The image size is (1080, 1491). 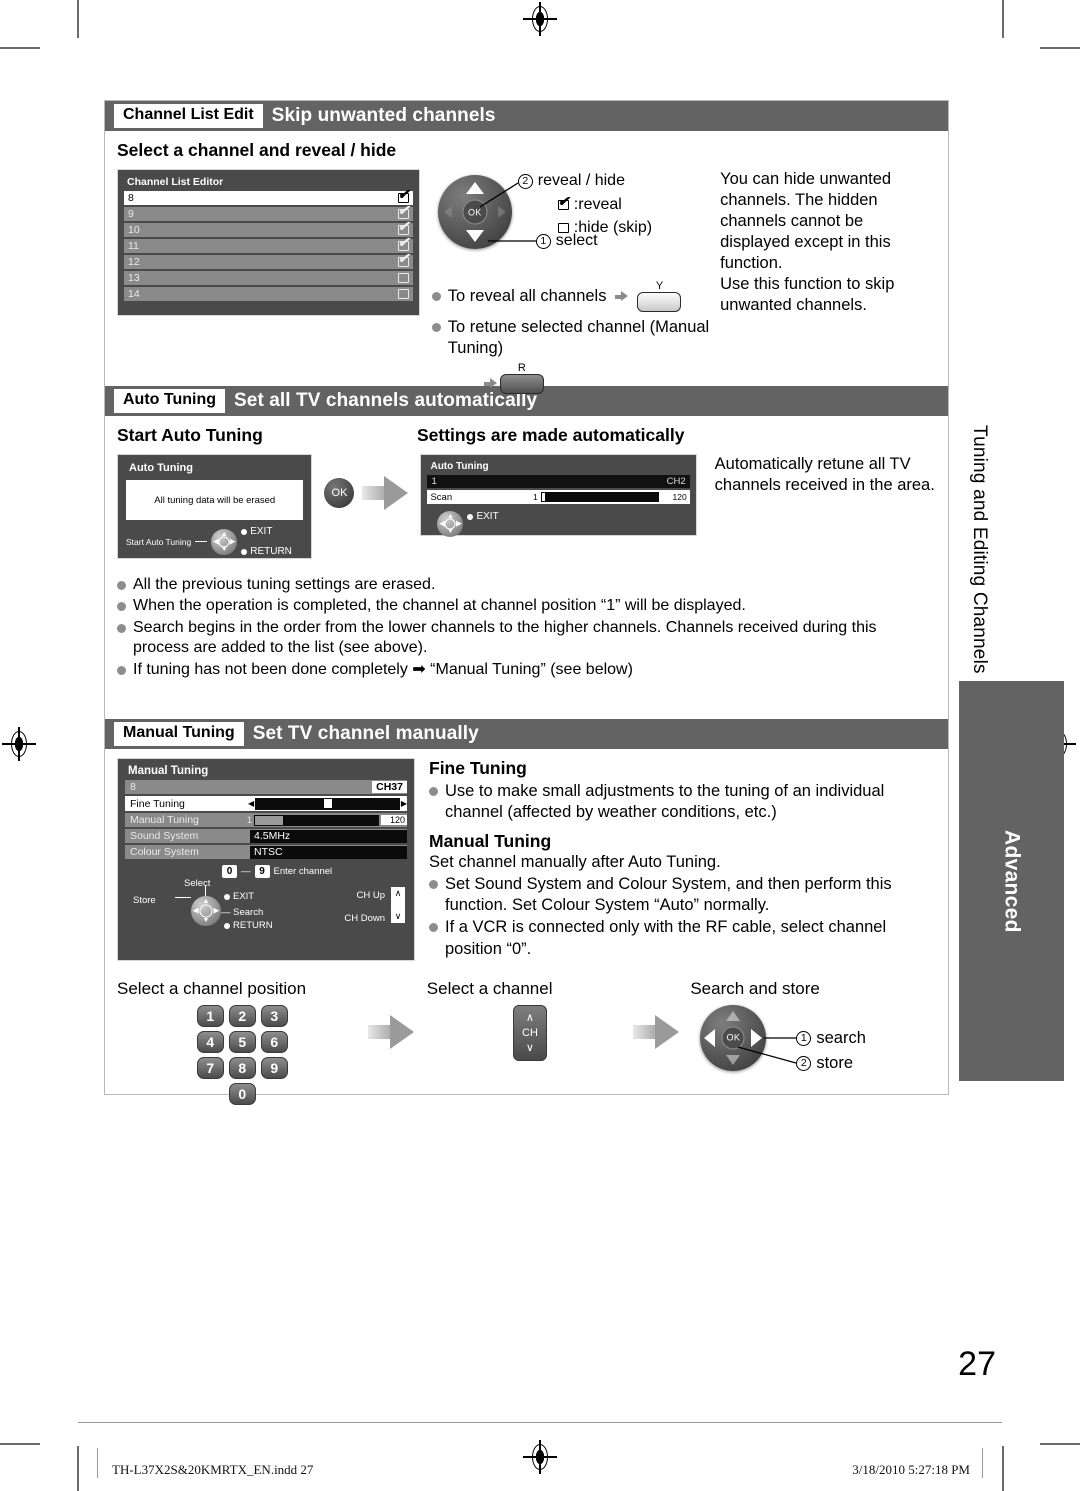 I want to click on bullet-reveal-all-channels: To reveal all channels Y, so click(x=575, y=296).